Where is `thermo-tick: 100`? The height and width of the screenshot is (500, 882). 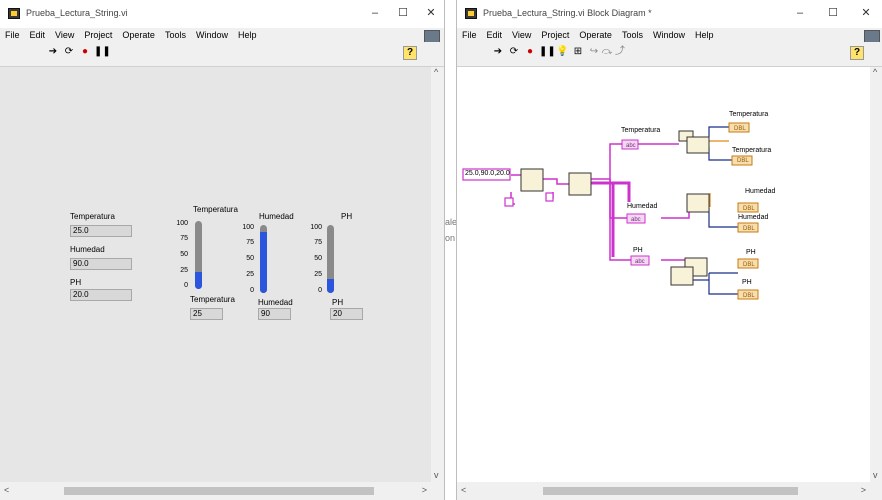 thermo-tick: 100 is located at coordinates (182, 223).